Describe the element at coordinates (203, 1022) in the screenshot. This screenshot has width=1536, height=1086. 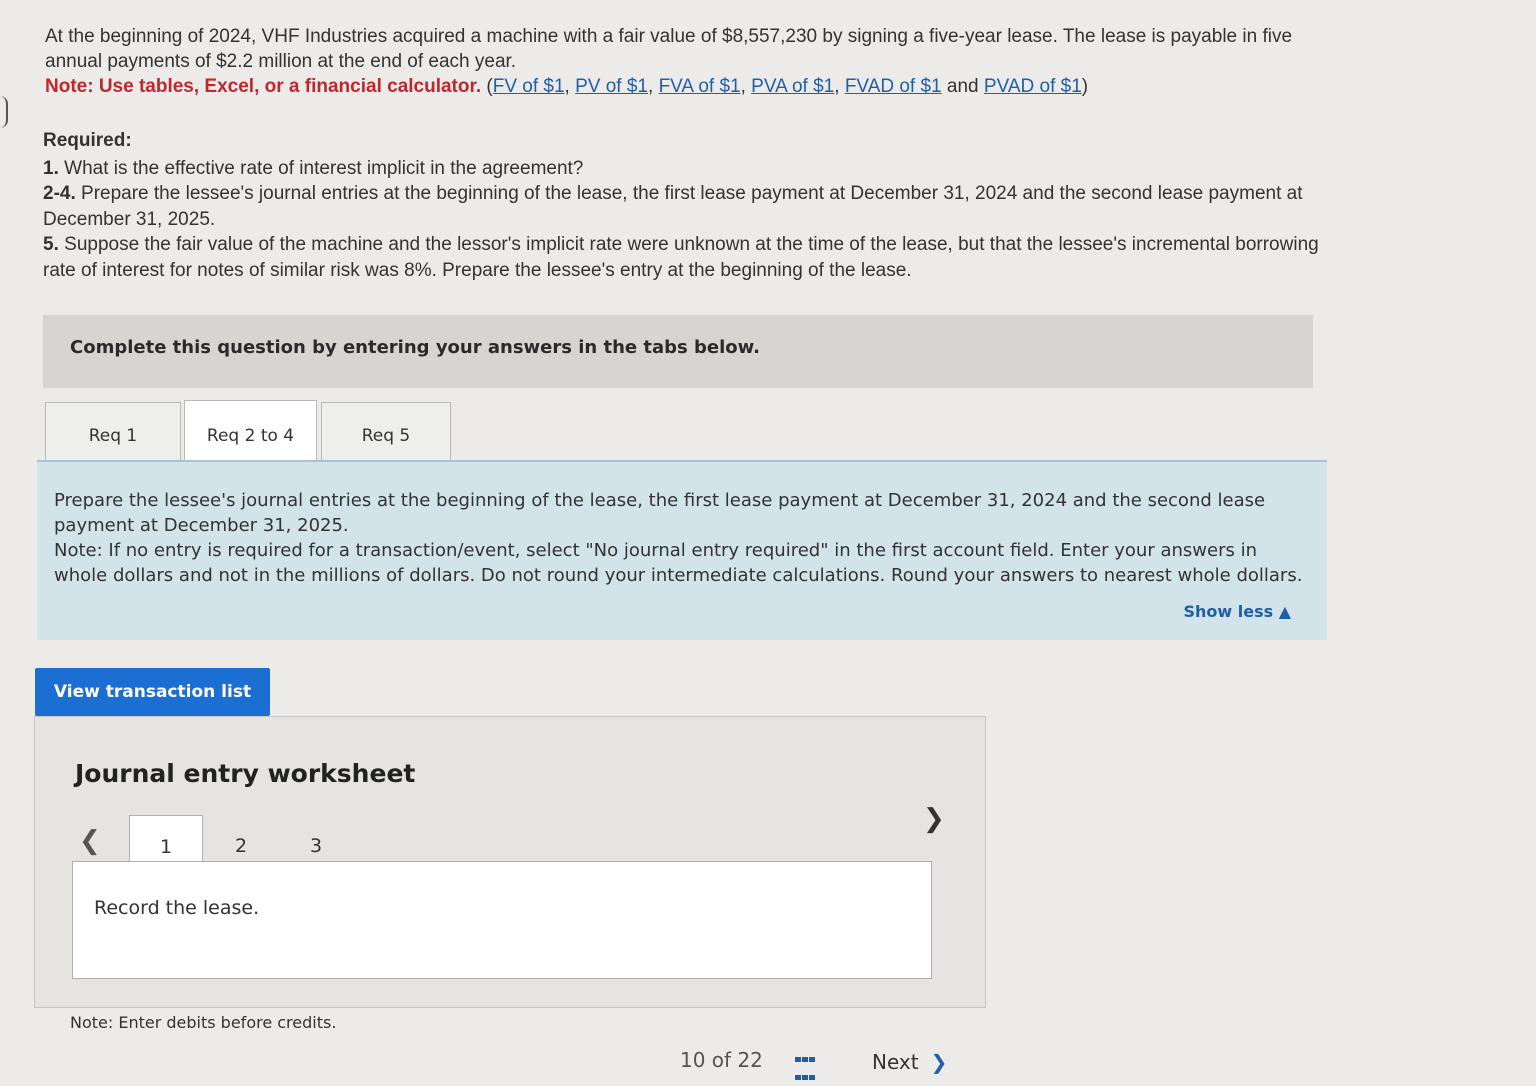
I see `debit-note: Note: Enter debits before credits.` at that location.